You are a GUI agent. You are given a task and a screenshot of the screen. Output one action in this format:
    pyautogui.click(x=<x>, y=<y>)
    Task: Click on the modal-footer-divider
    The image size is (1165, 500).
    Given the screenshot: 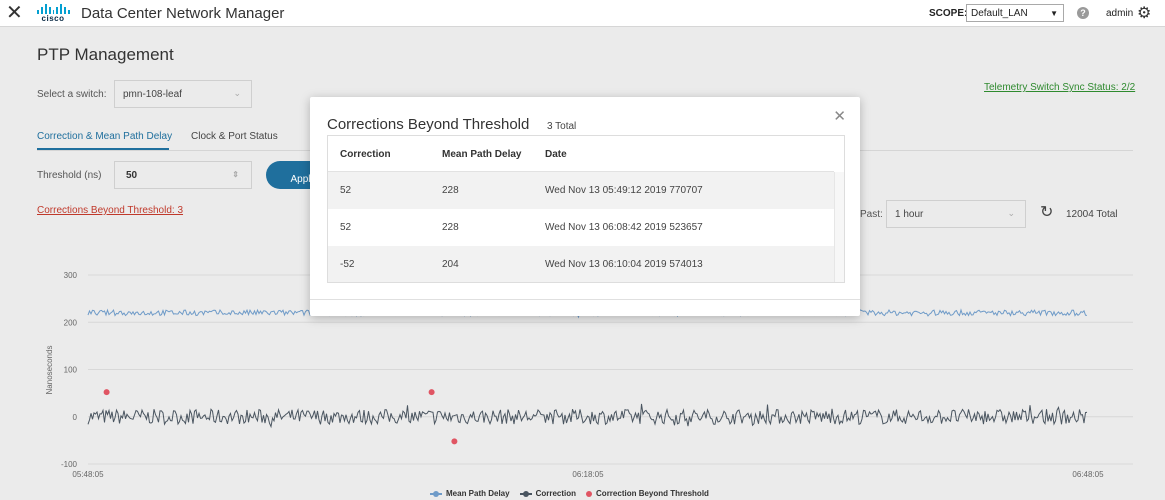 What is the action you would take?
    pyautogui.click(x=585, y=299)
    